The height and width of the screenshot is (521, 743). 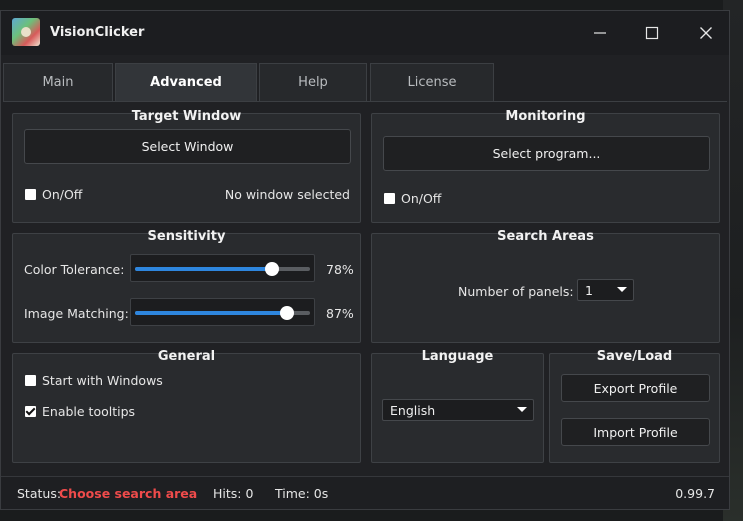 I want to click on checkbox-checked-icon, so click(x=30, y=411).